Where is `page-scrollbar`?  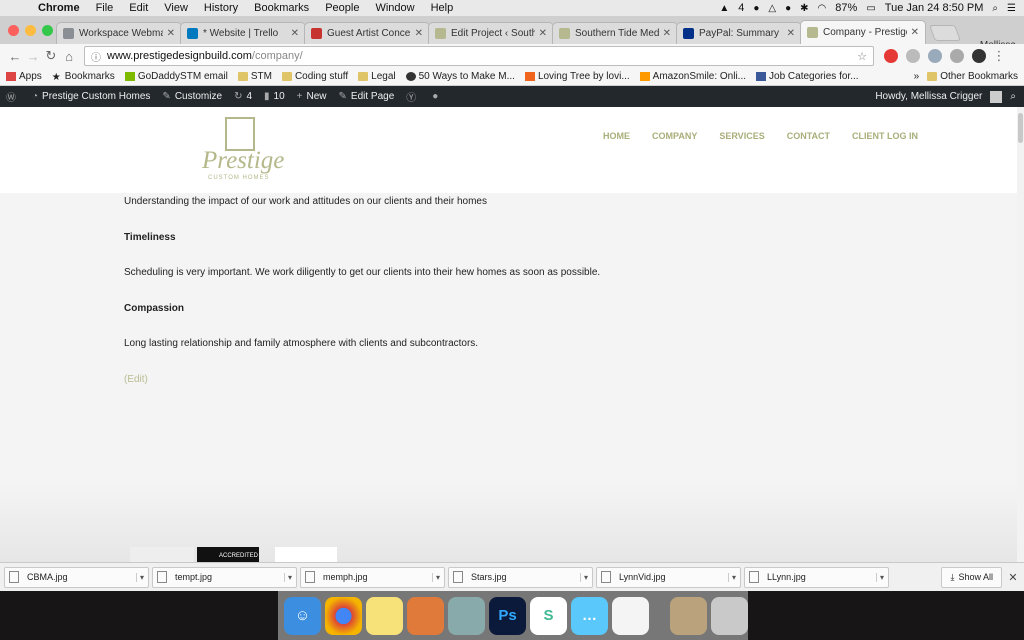 page-scrollbar is located at coordinates (1020, 334).